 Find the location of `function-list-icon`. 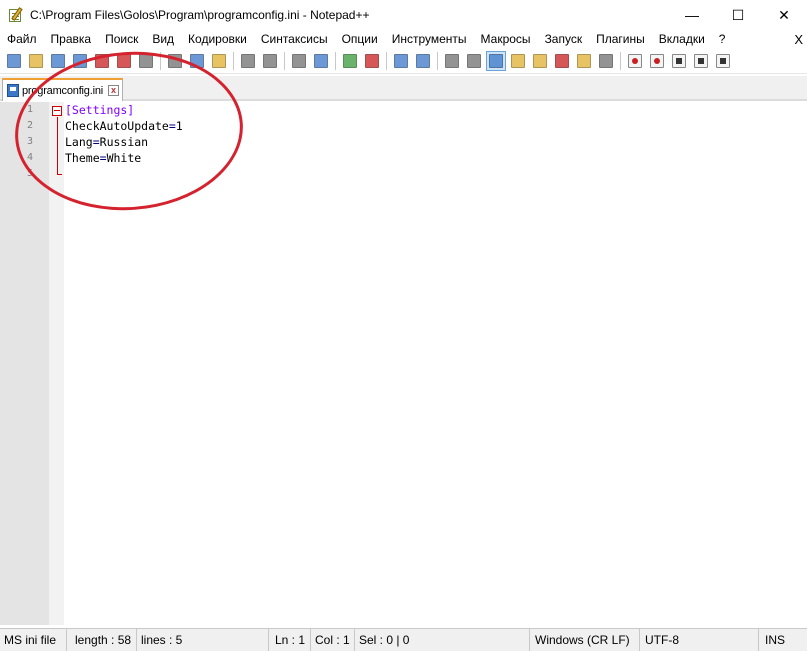

function-list-icon is located at coordinates (562, 61).